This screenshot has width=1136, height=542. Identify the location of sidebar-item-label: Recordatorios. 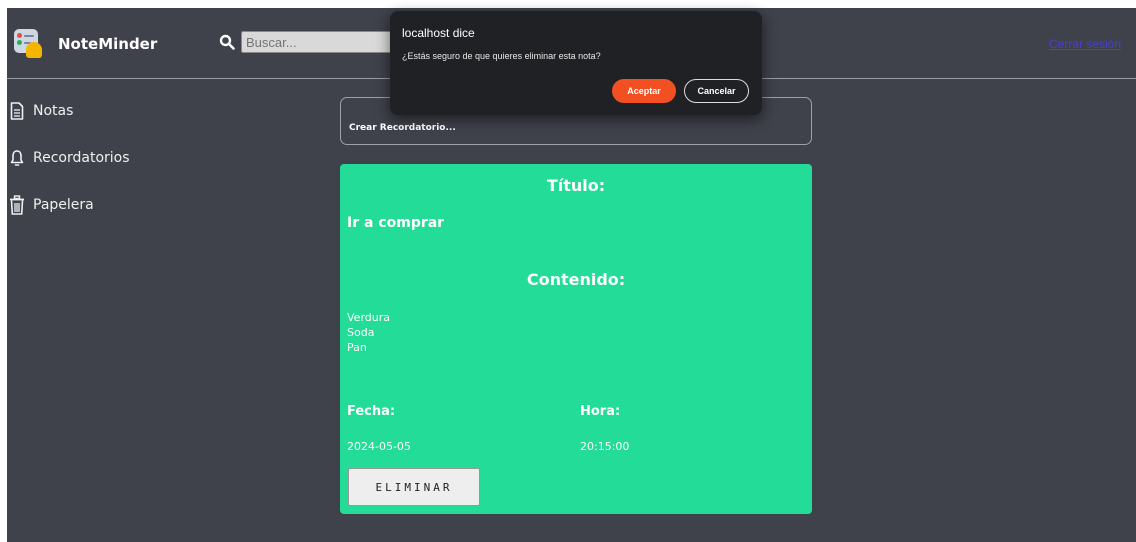
(81, 158).